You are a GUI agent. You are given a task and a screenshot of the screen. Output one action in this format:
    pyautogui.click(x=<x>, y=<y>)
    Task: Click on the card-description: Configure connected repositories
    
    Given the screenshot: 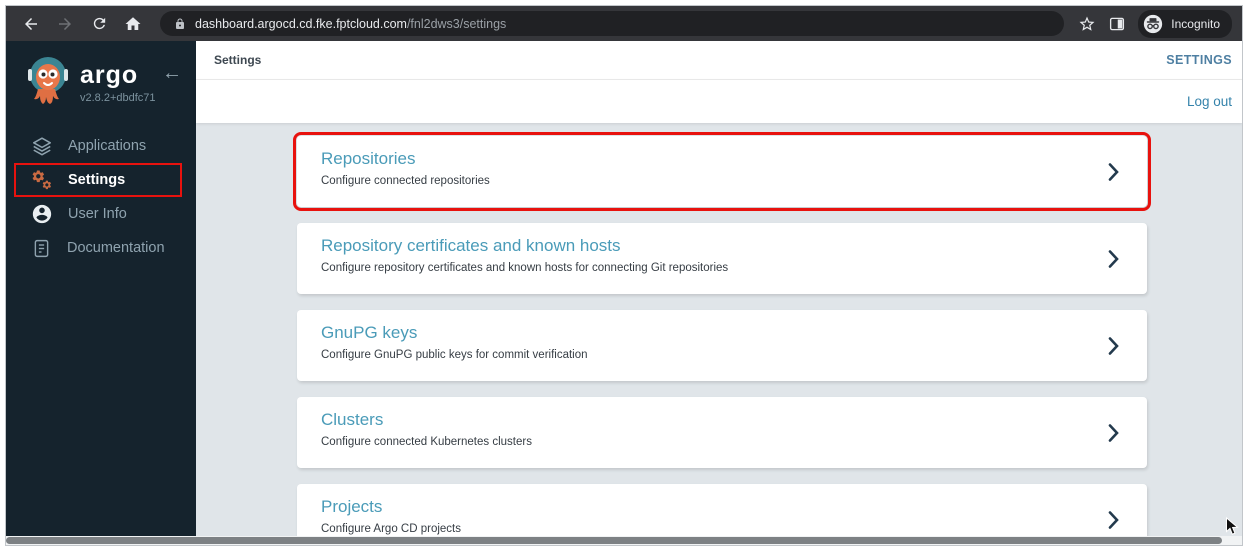 What is the action you would take?
    pyautogui.click(x=405, y=181)
    